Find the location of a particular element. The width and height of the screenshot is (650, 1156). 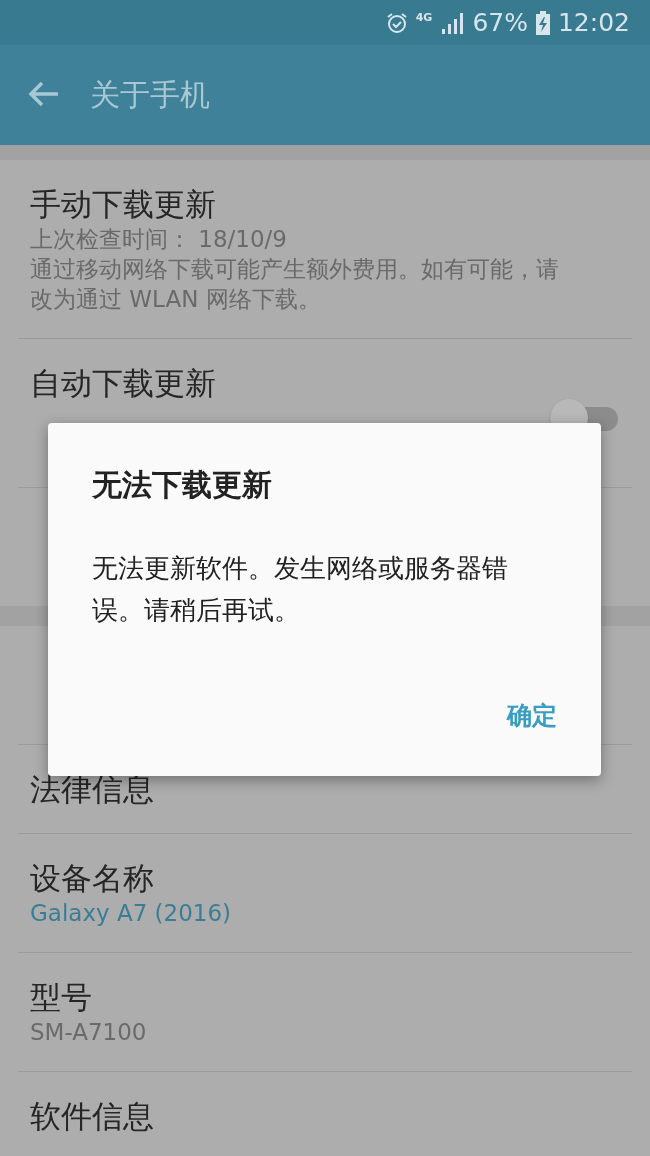

dialog-message: 无法更新软件。发生网络或服务器错误。请稍后再试。 is located at coordinates (300, 589).